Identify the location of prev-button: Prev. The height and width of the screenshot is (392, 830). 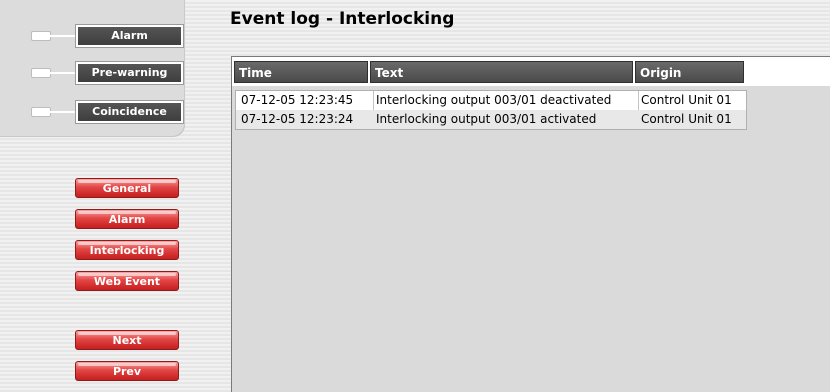
(127, 371).